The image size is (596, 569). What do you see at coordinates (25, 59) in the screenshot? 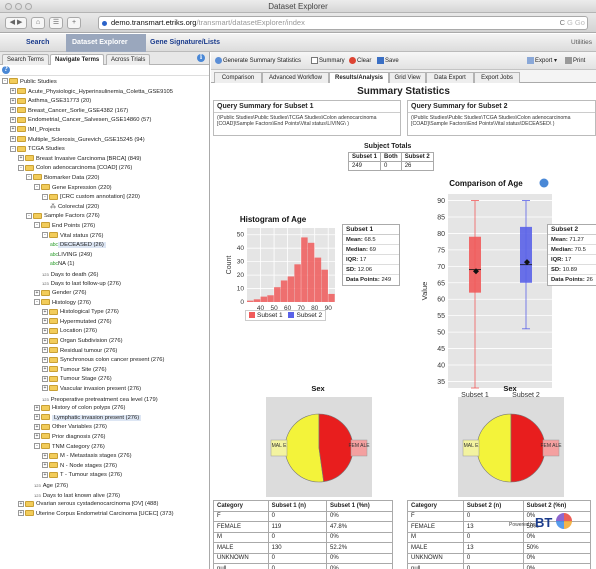
I see `tab-search-terms: Search Terms` at bounding box center [25, 59].